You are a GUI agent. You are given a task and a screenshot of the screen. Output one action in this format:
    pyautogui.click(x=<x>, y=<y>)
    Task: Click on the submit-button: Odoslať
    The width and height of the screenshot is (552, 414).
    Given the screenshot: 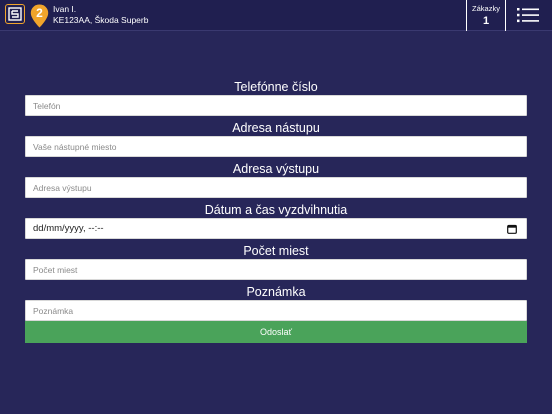 What is the action you would take?
    pyautogui.click(x=276, y=332)
    